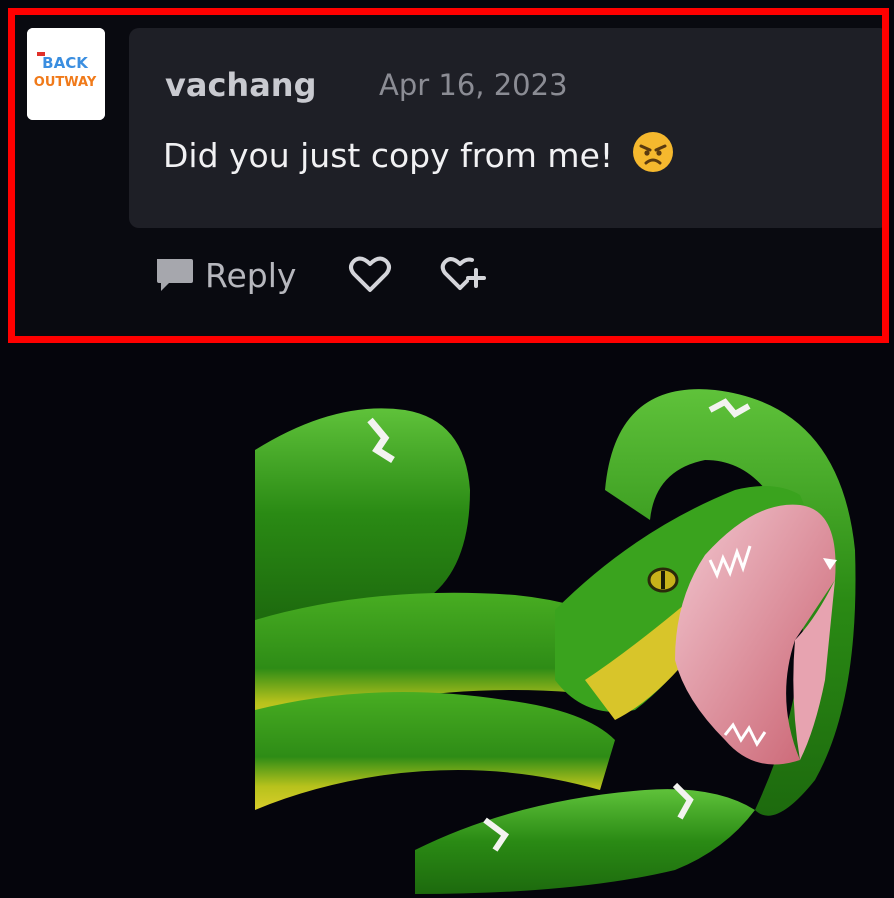  I want to click on comment-date: Apr 16, 2023, so click(473, 85).